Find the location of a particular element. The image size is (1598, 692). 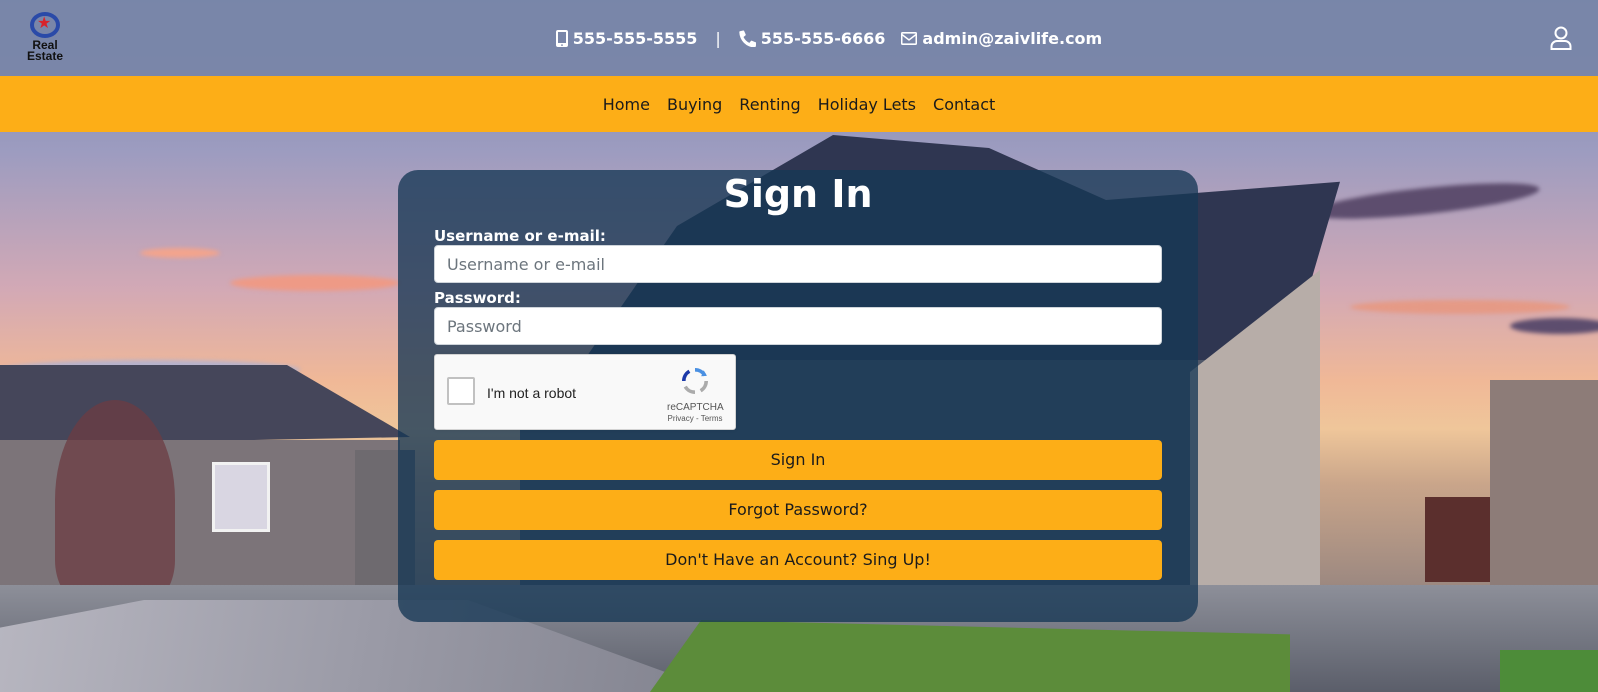

logo-mark-icon: ★ is located at coordinates (45, 26).